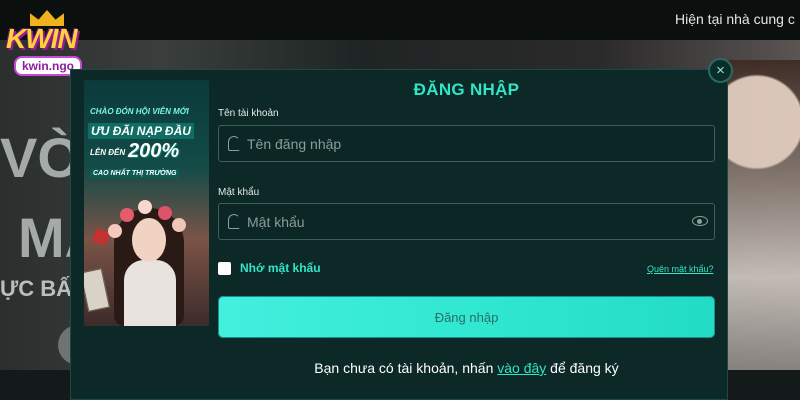 This screenshot has height=400, width=800. Describe the element at coordinates (582, 368) in the screenshot. I see `register-suffix-text: để đăng ký` at that location.